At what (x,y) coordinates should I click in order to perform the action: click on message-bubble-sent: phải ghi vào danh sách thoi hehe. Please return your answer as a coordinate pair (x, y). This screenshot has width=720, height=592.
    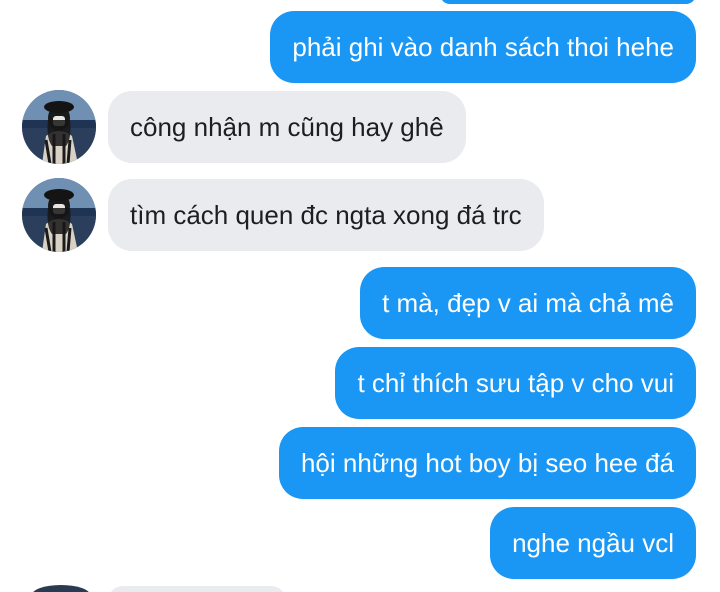
    Looking at the image, I should click on (483, 47).